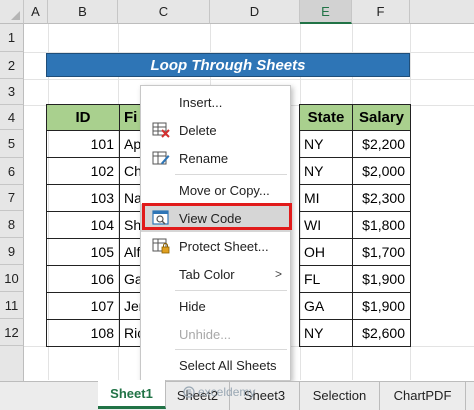  What do you see at coordinates (381, 252) in the screenshot?
I see `table-cell-salary: $1,700` at bounding box center [381, 252].